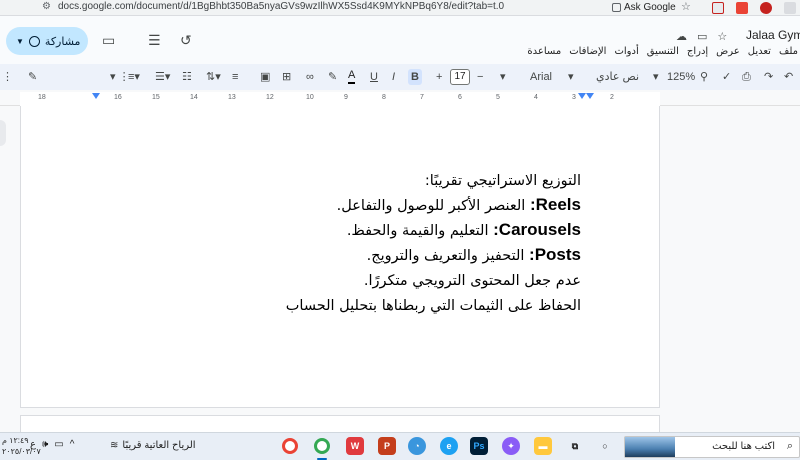 This screenshot has height=460, width=800. Describe the element at coordinates (340, 99) in the screenshot. I see `ruler-track: 18 16 15 14 13 12 10 9 8 7 6 5 4 3 2` at that location.